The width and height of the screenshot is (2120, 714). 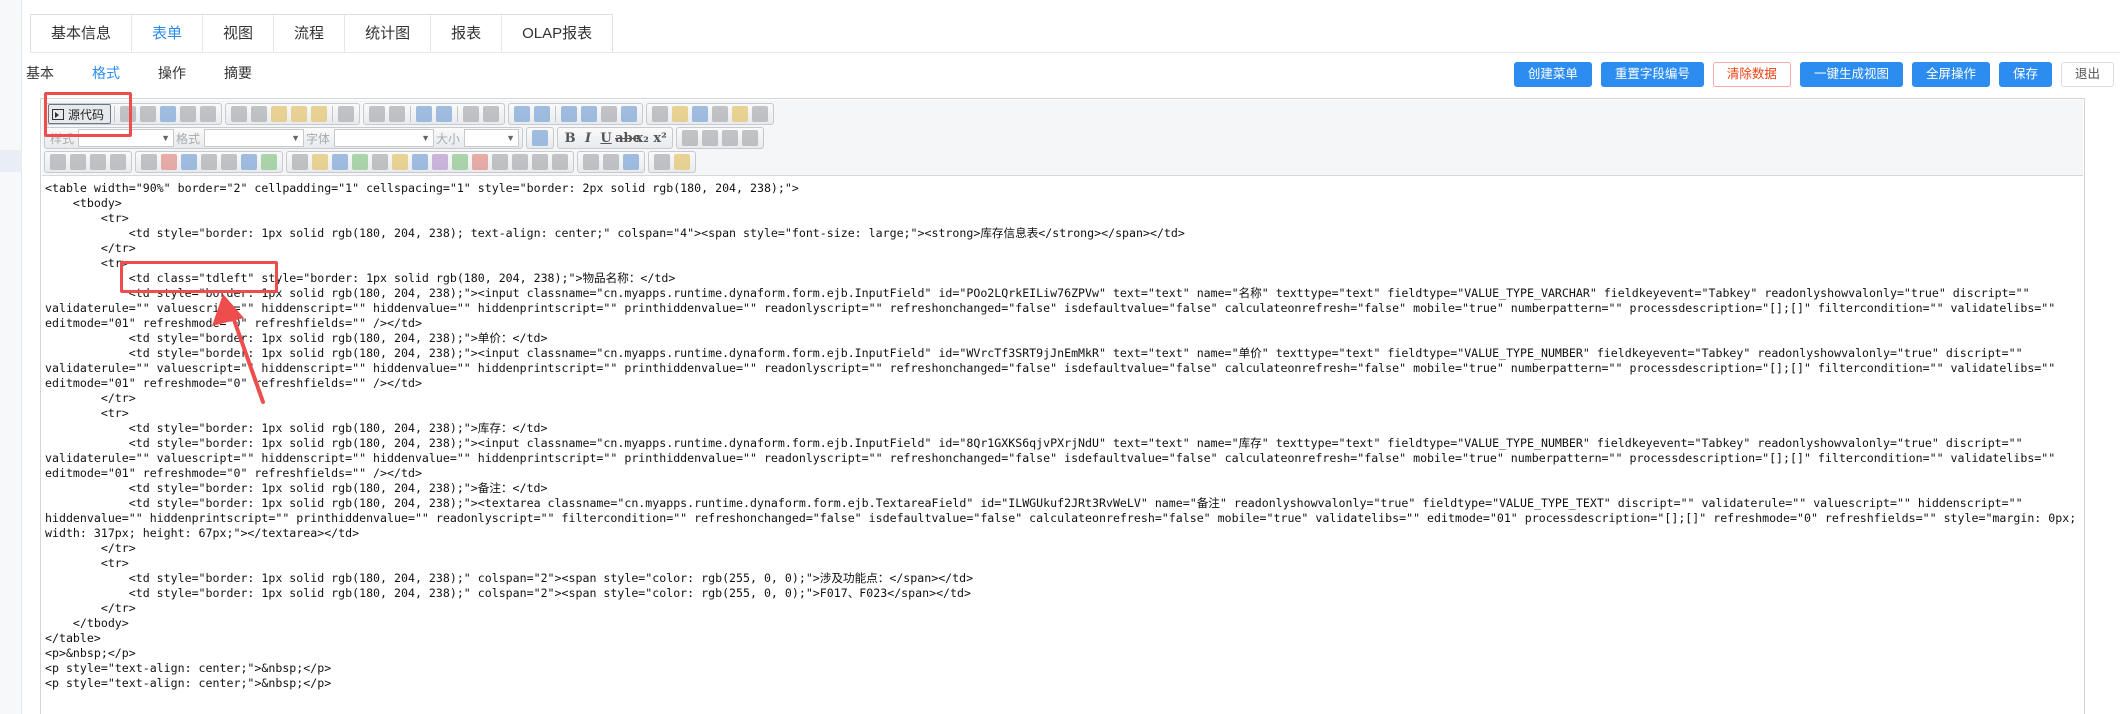 I want to click on subtab-basic: 基本, so click(x=40, y=73).